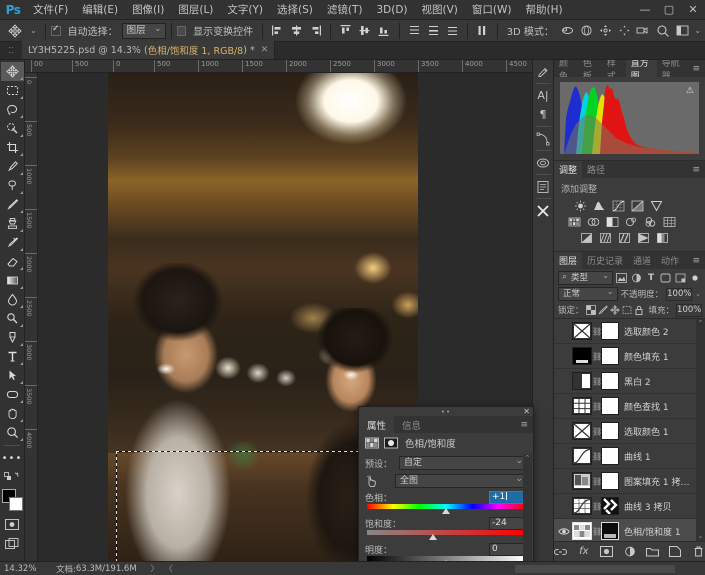  I want to click on smart-object-filter-icon, so click(681, 277).